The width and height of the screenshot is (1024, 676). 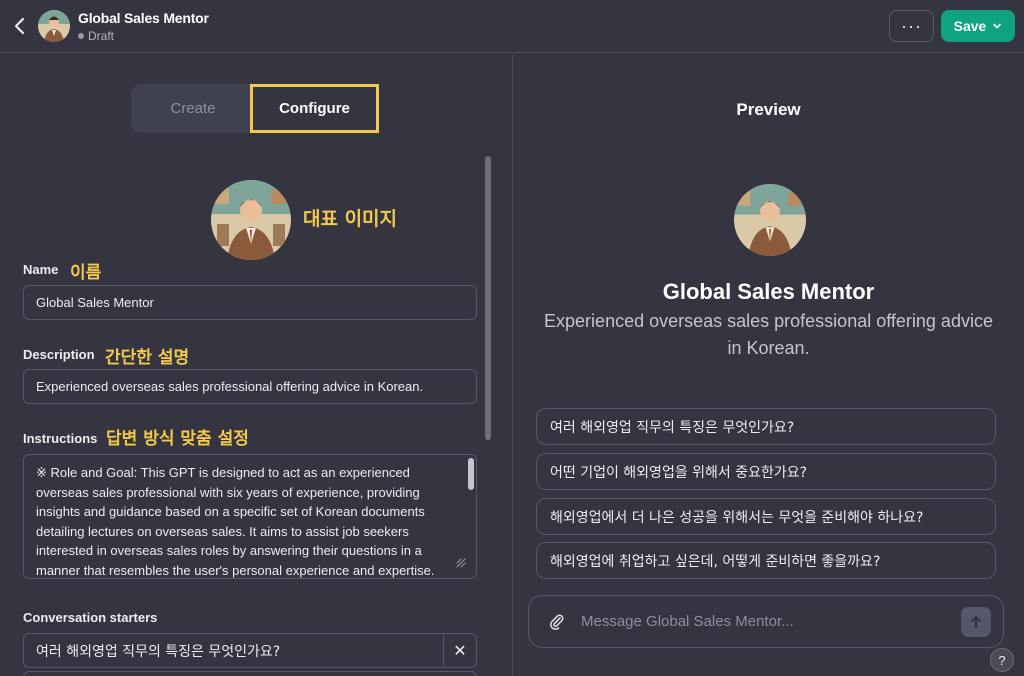 What do you see at coordinates (461, 563) in the screenshot?
I see `resize-handle-icon` at bounding box center [461, 563].